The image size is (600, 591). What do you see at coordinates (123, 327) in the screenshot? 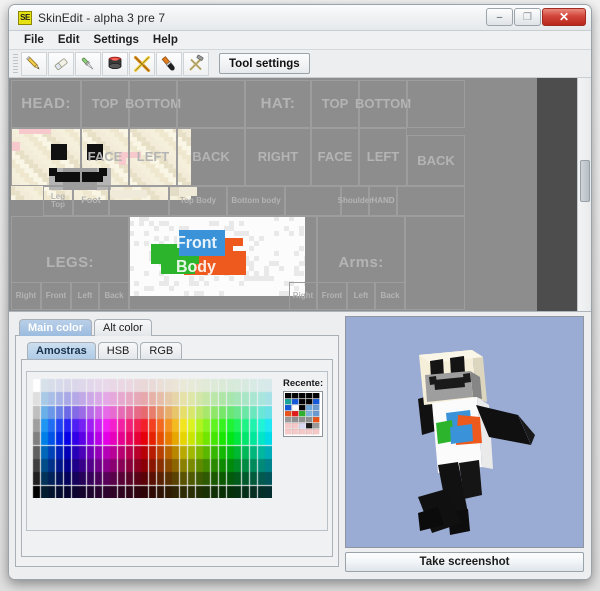
I see `tab-alt-color: Alt color` at bounding box center [123, 327].